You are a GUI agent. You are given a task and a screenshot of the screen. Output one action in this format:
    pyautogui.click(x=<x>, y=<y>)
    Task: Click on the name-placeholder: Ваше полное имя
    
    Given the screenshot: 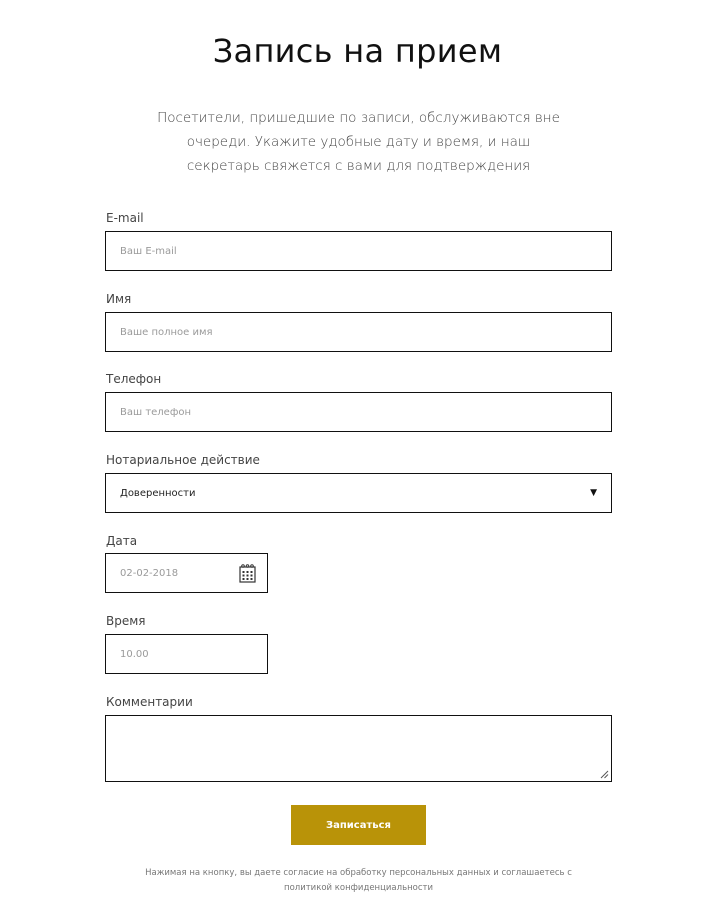 What is the action you would take?
    pyautogui.click(x=166, y=332)
    